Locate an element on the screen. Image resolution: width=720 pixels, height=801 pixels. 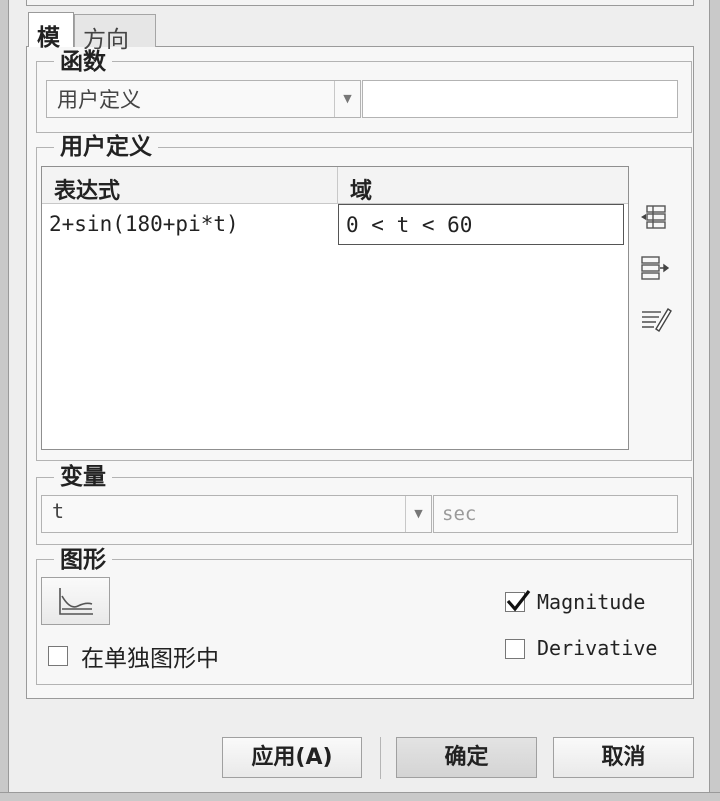
graph-button is located at coordinates (75, 601).